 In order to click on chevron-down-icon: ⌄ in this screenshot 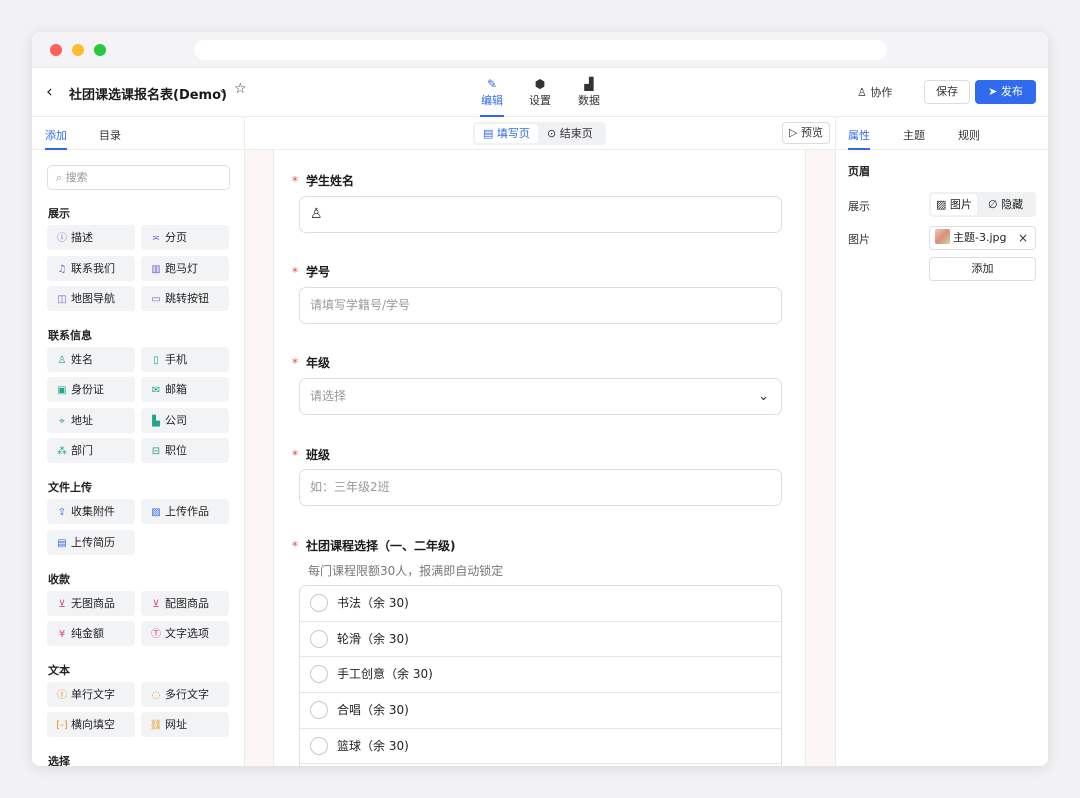, I will do `click(223, 89)`.